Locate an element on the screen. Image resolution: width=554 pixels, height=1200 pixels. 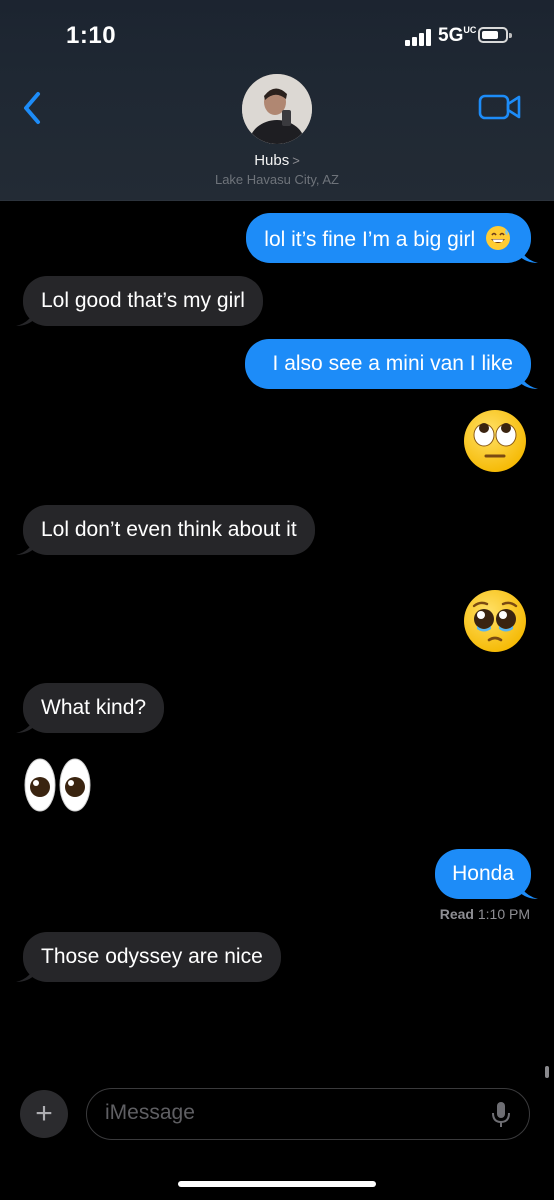
back-button is located at coordinates (34, 108).